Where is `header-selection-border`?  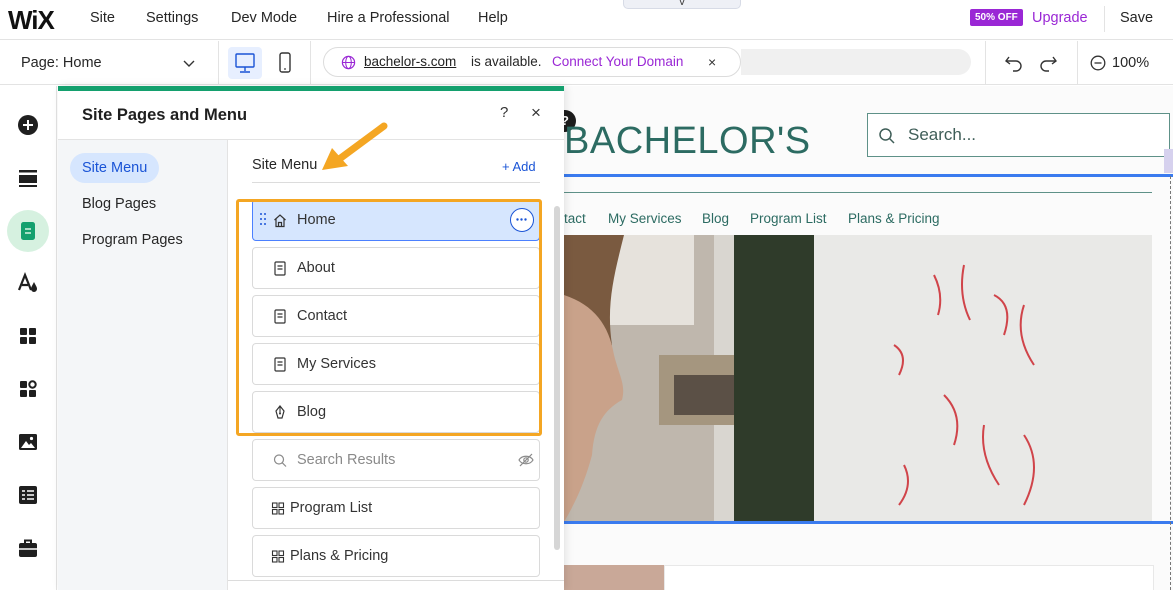 header-selection-border is located at coordinates (868, 175).